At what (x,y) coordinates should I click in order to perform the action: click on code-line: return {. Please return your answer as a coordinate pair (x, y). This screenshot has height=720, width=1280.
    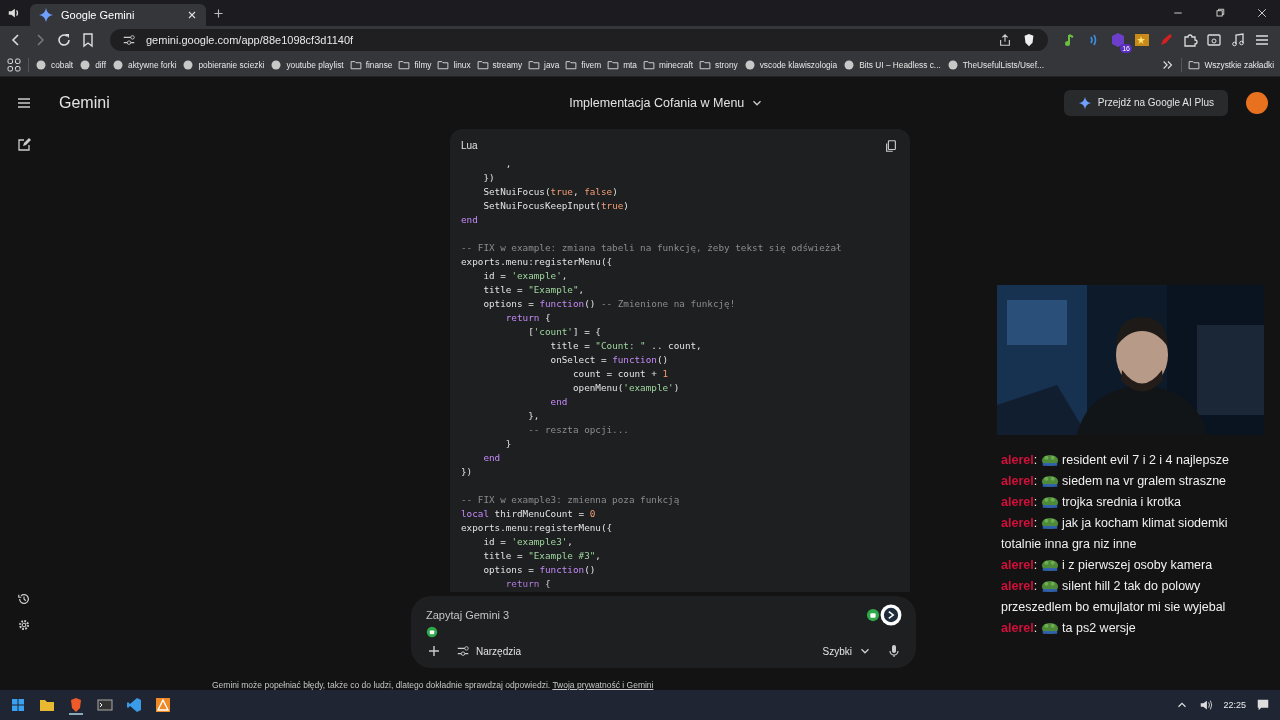
    Looking at the image, I should click on (528, 317).